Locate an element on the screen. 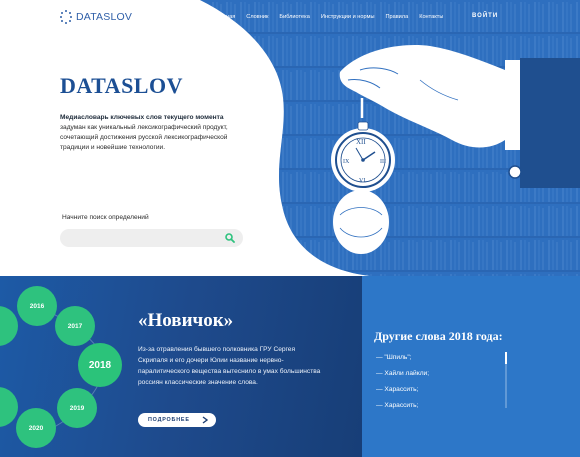 The height and width of the screenshot is (457, 580). search-box is located at coordinates (151, 238).